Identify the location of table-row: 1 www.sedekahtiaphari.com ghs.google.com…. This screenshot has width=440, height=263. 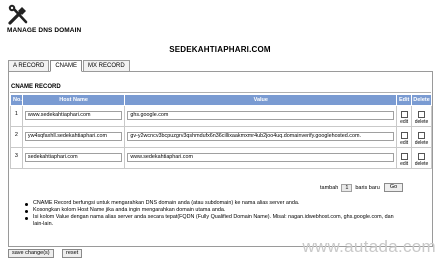
(221, 116).